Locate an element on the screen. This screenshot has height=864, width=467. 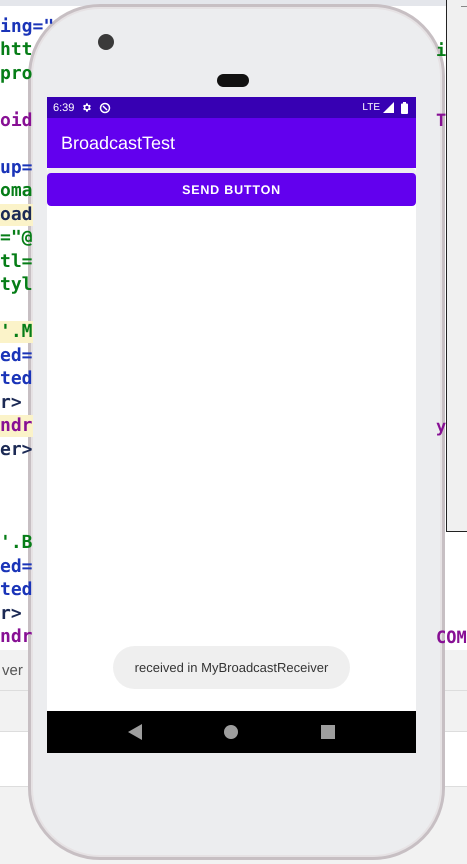
data-saver-icon is located at coordinates (105, 108).